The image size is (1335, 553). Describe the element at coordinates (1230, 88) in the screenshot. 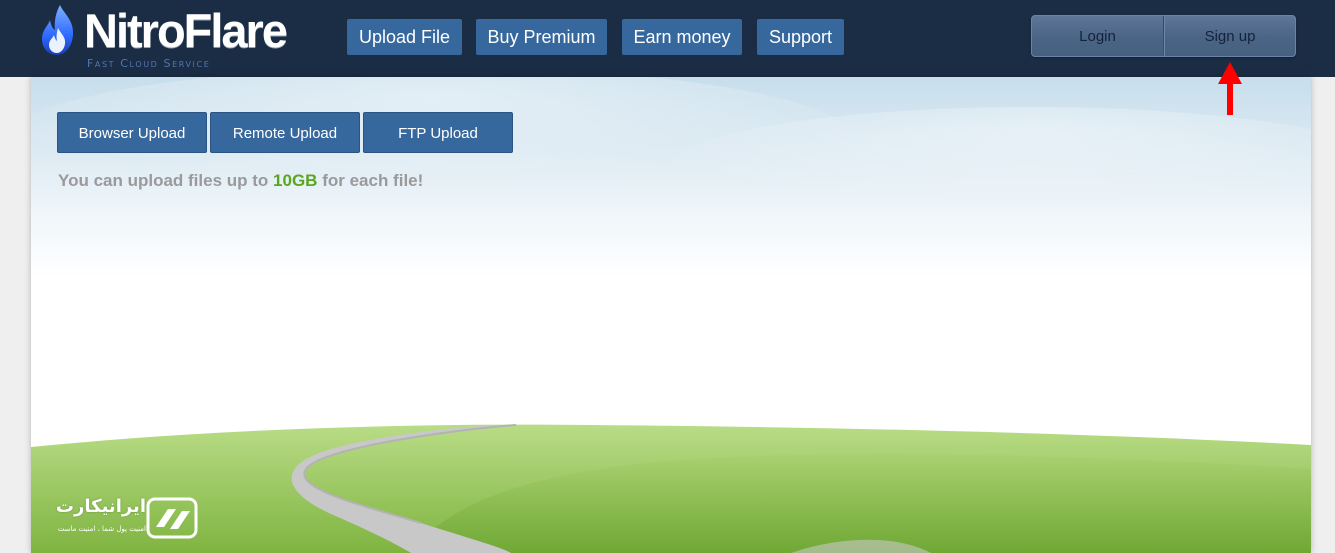

I see `red-arrow-up-icon` at that location.